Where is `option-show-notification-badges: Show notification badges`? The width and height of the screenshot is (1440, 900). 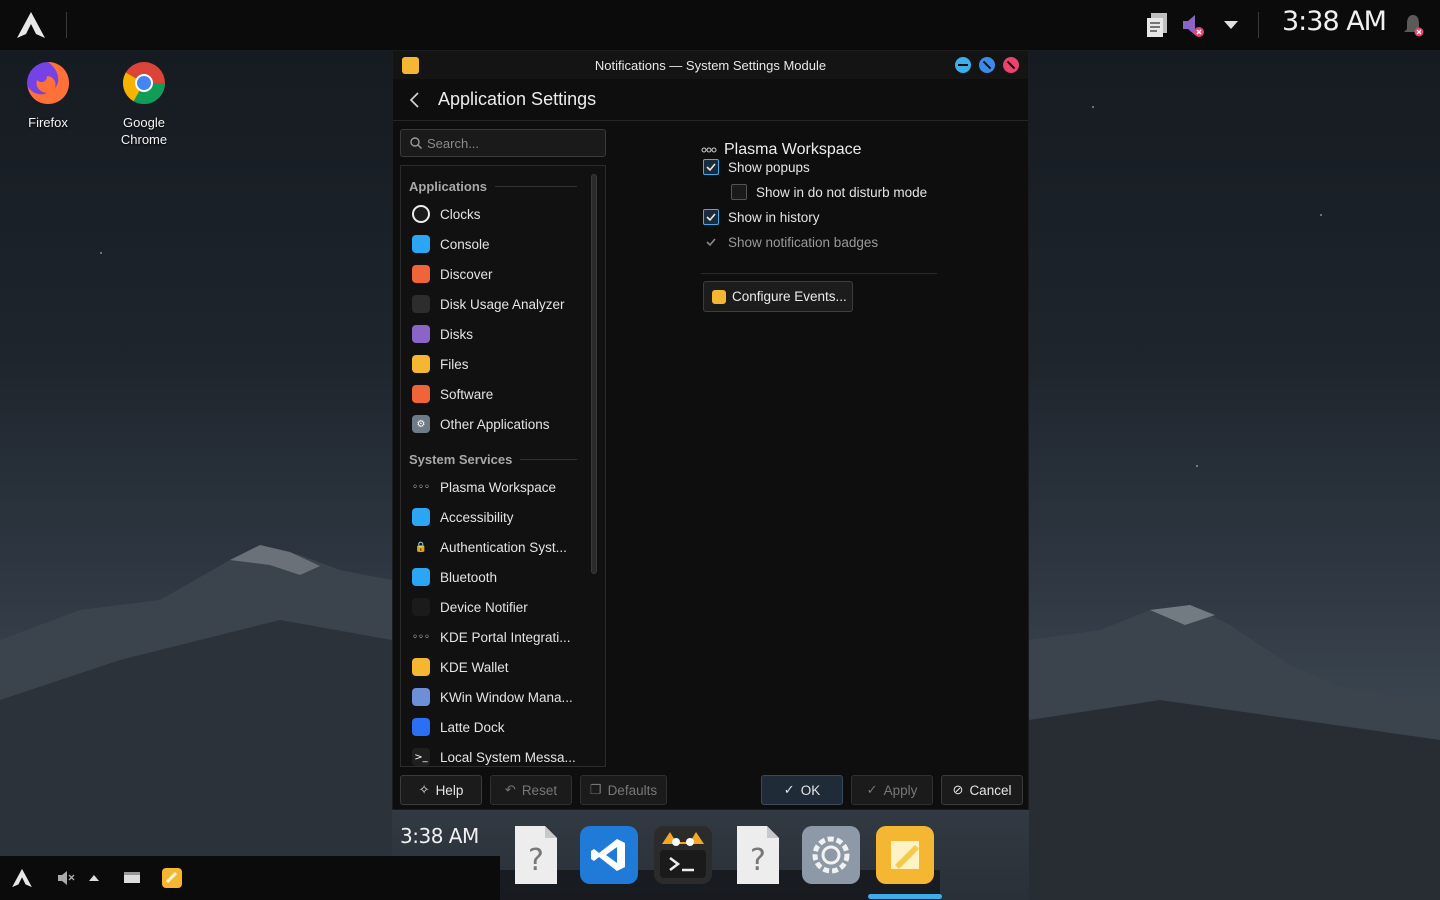 option-show-notification-badges: Show notification badges is located at coordinates (790, 242).